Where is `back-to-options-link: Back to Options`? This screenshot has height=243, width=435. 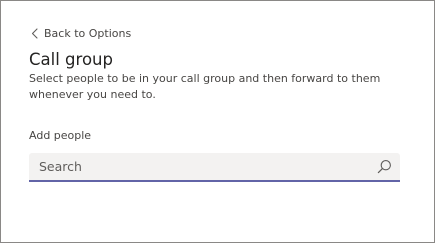
back-to-options-link: Back to Options is located at coordinates (80, 33).